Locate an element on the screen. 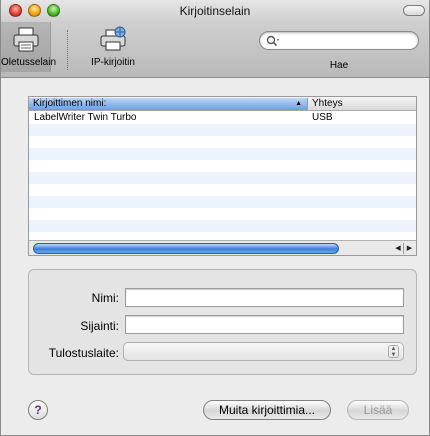 The width and height of the screenshot is (430, 436). column-header-connection: Yhteys is located at coordinates (362, 104).